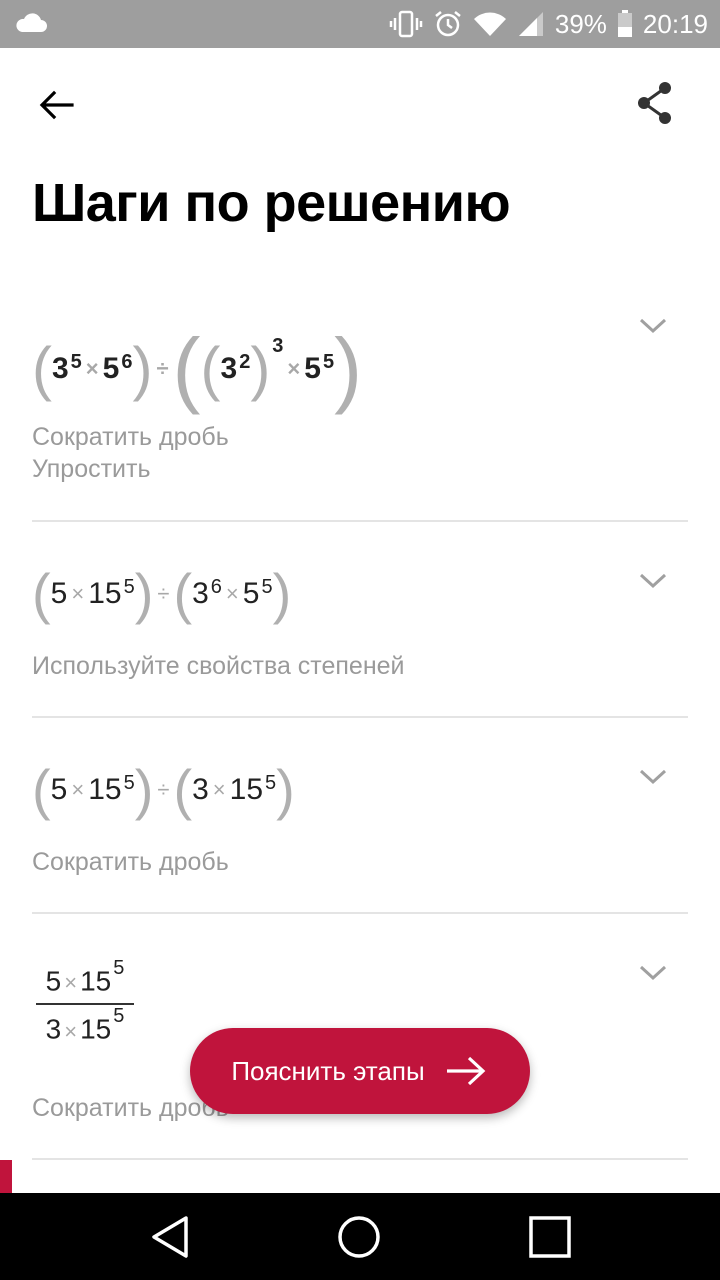 This screenshot has height=1280, width=720. What do you see at coordinates (218, 666) in the screenshot?
I see `step-2-hint-1: Используйте свойства степеней` at bounding box center [218, 666].